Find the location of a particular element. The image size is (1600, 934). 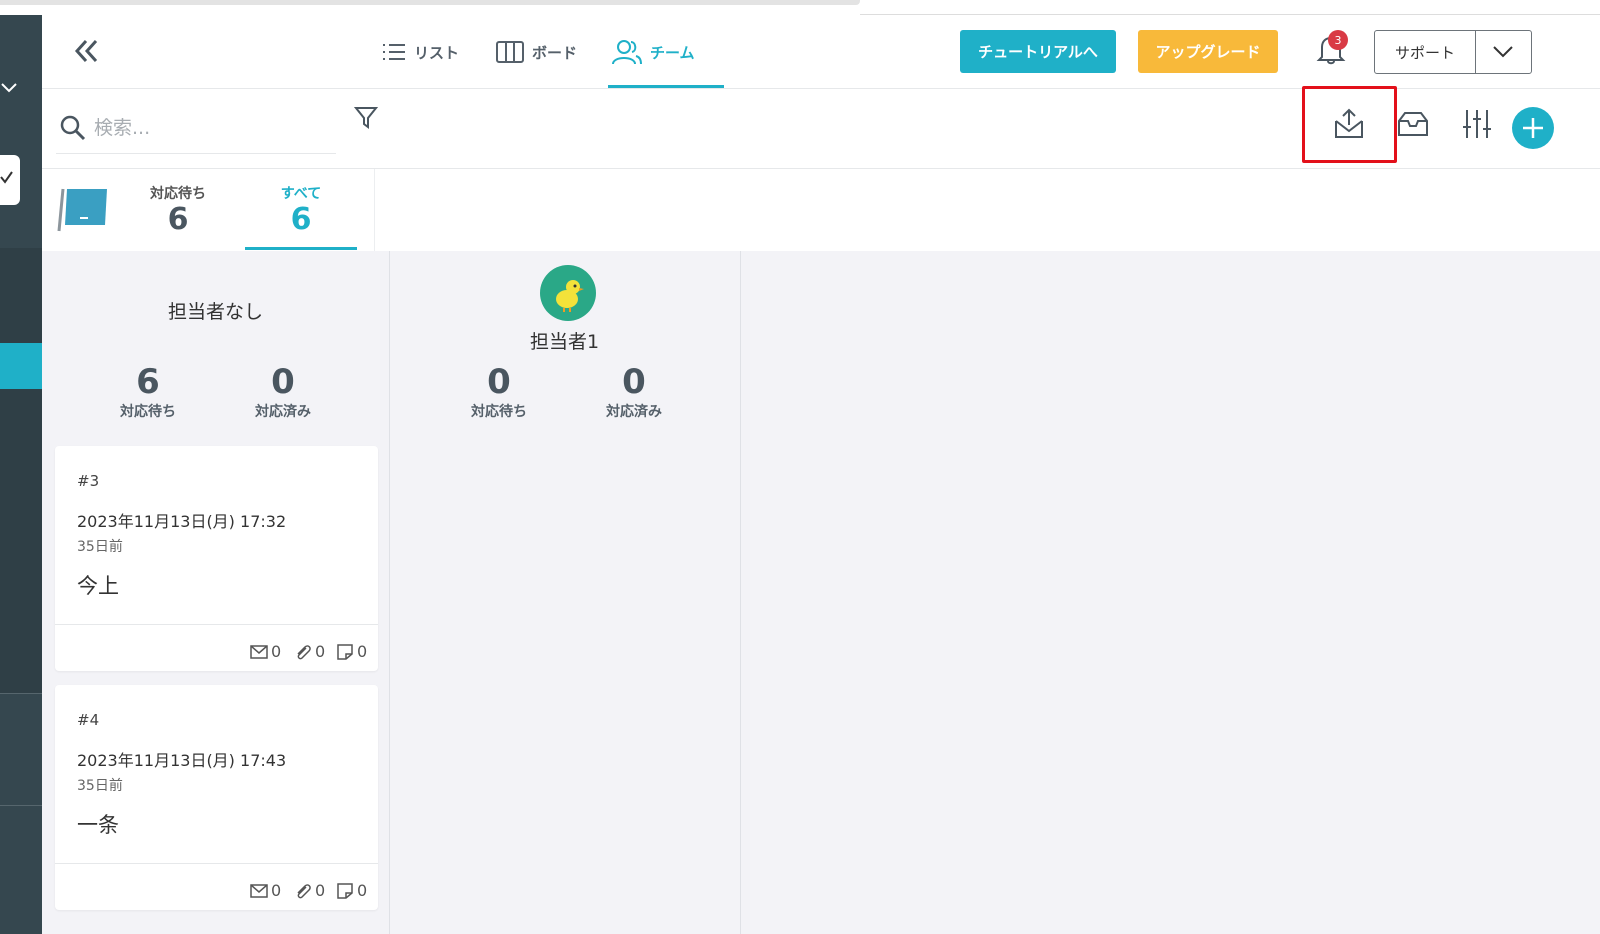

tab-team-label: チーム is located at coordinates (672, 52).